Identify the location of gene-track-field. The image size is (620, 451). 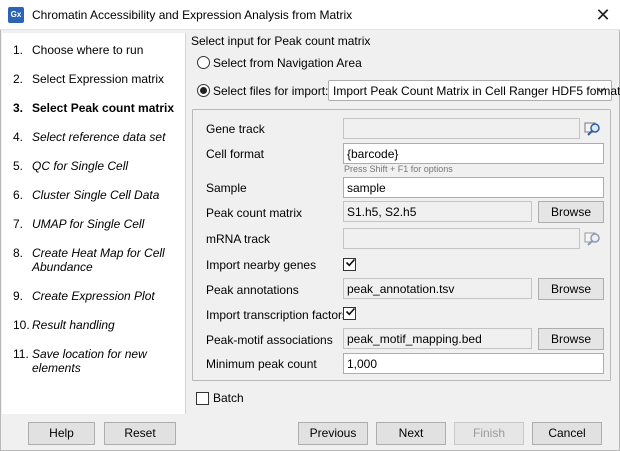
(461, 128).